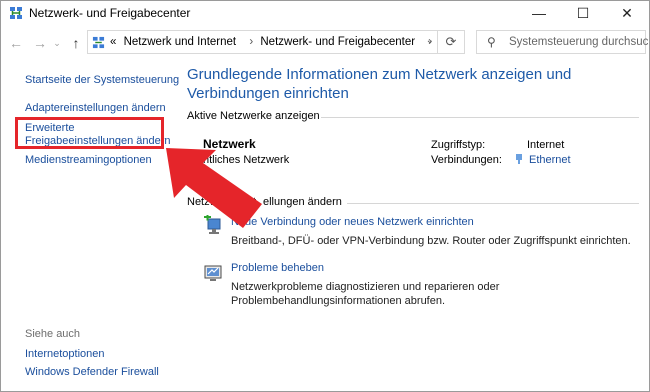 The height and width of the screenshot is (392, 650). I want to click on up-arrow-icon: ↑, so click(76, 43).